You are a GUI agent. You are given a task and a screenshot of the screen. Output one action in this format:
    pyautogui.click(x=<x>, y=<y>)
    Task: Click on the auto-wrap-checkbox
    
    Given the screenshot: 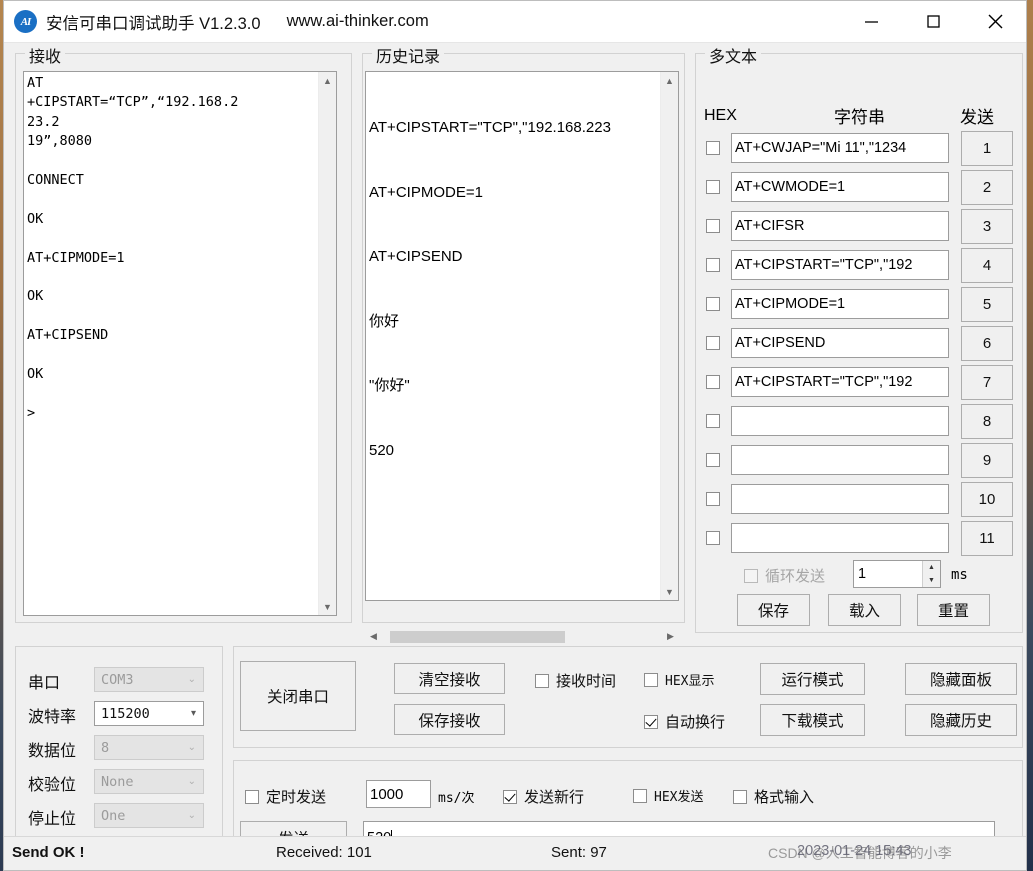 What is the action you would take?
    pyautogui.click(x=651, y=721)
    